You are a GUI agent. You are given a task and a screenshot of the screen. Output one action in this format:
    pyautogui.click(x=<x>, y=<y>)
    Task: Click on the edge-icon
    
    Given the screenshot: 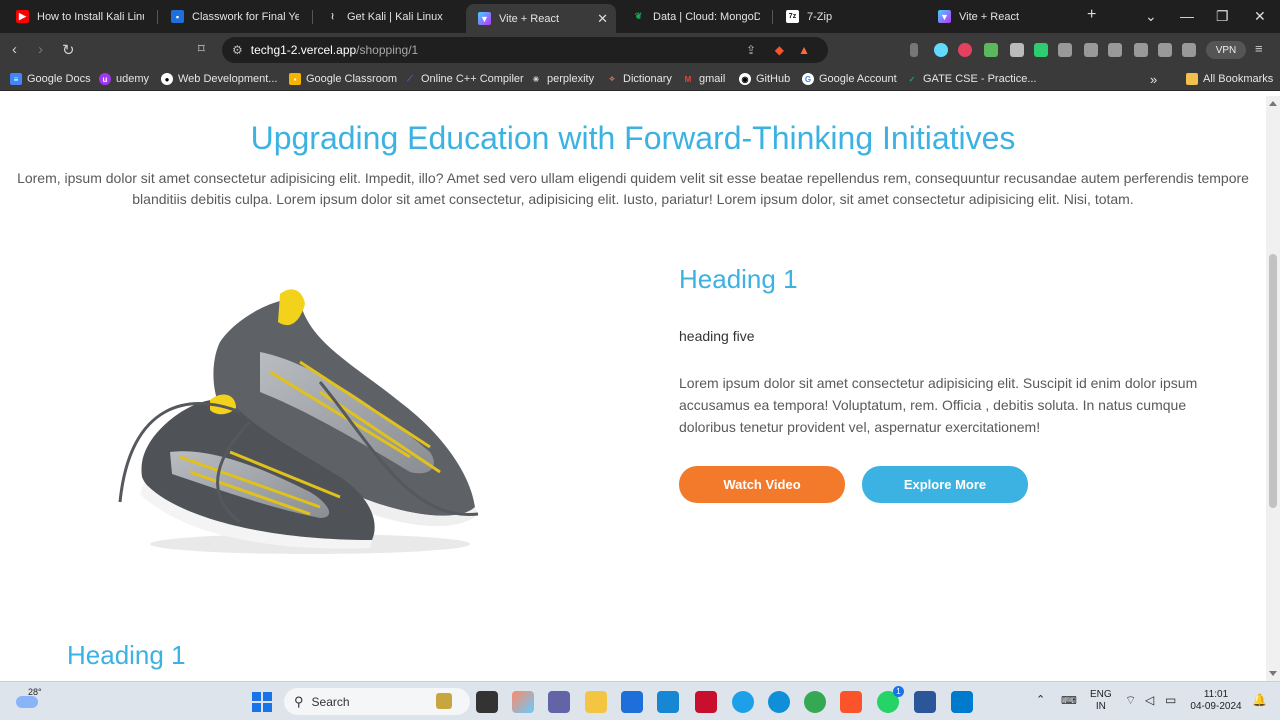 What is the action you would take?
    pyautogui.click(x=779, y=702)
    